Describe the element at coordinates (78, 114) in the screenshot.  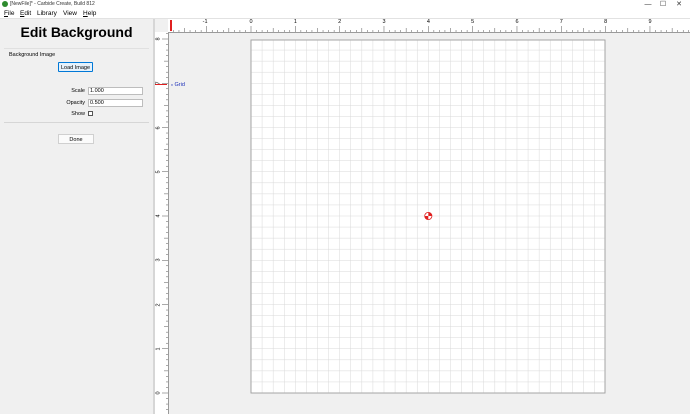
I see `show-label: Show` at that location.